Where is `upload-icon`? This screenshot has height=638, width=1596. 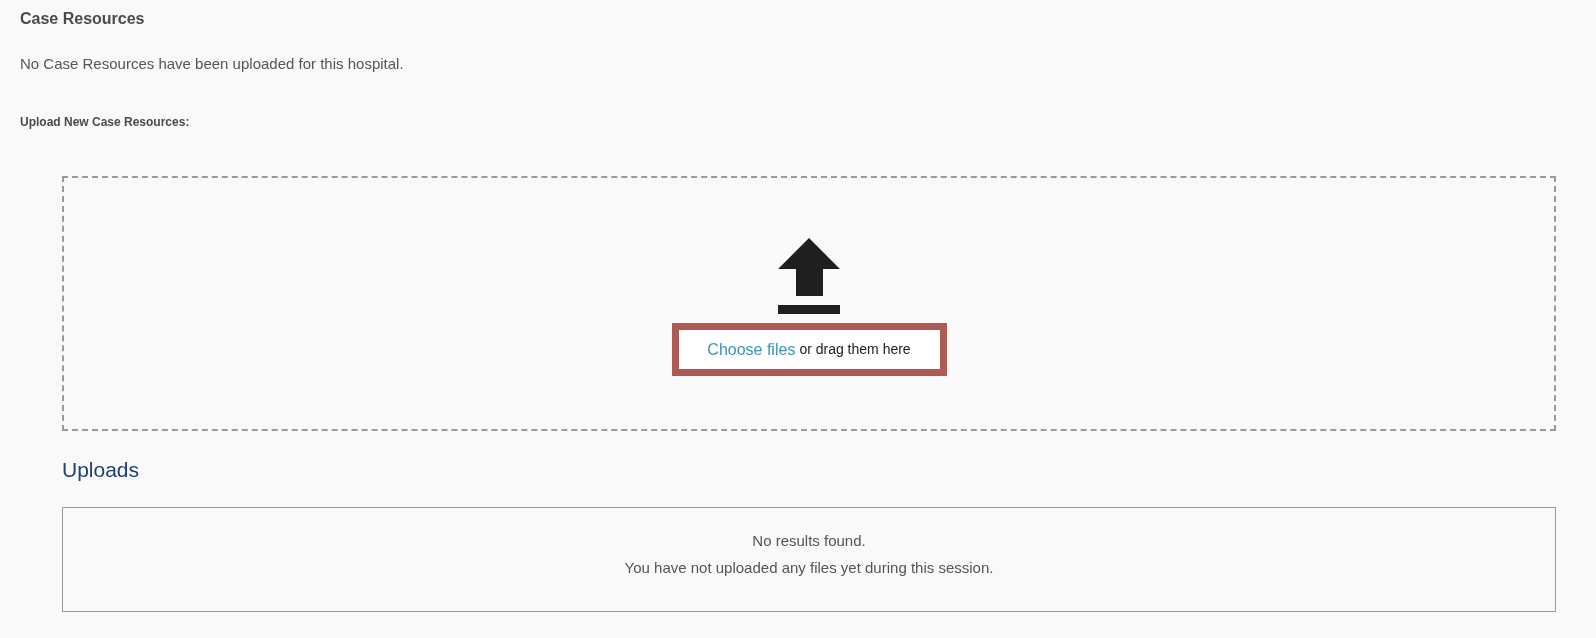
upload-icon is located at coordinates (809, 276).